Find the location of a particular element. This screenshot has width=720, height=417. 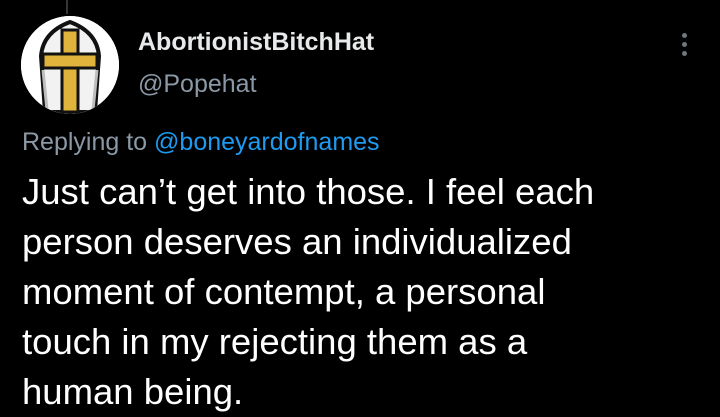

more-options-icon is located at coordinates (684, 35).